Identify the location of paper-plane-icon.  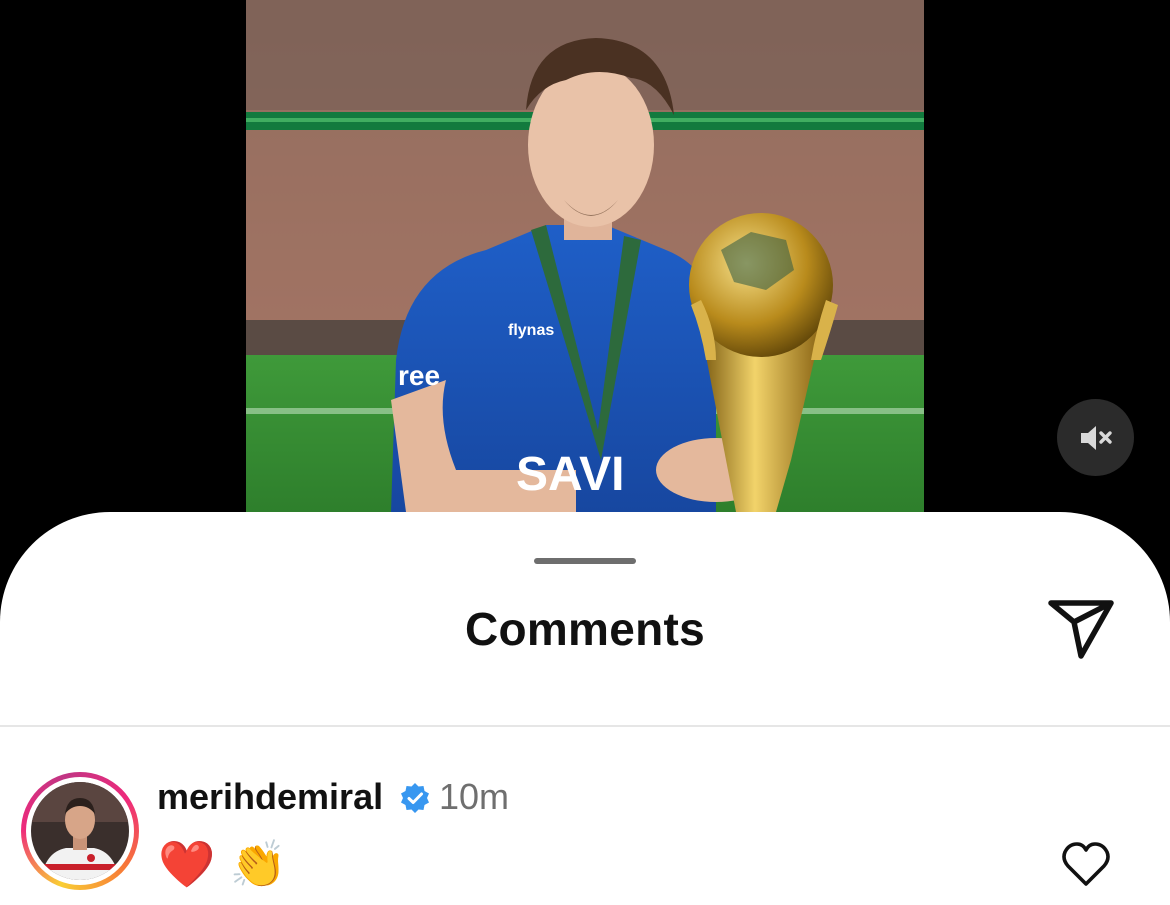
(1081, 629).